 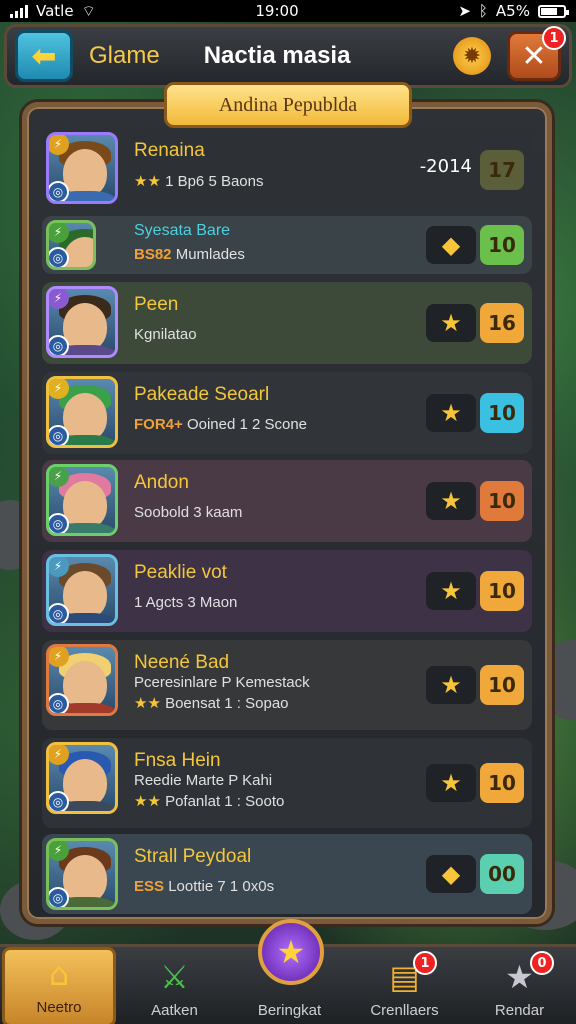 I want to click on settings-button: ✹, so click(x=472, y=56).